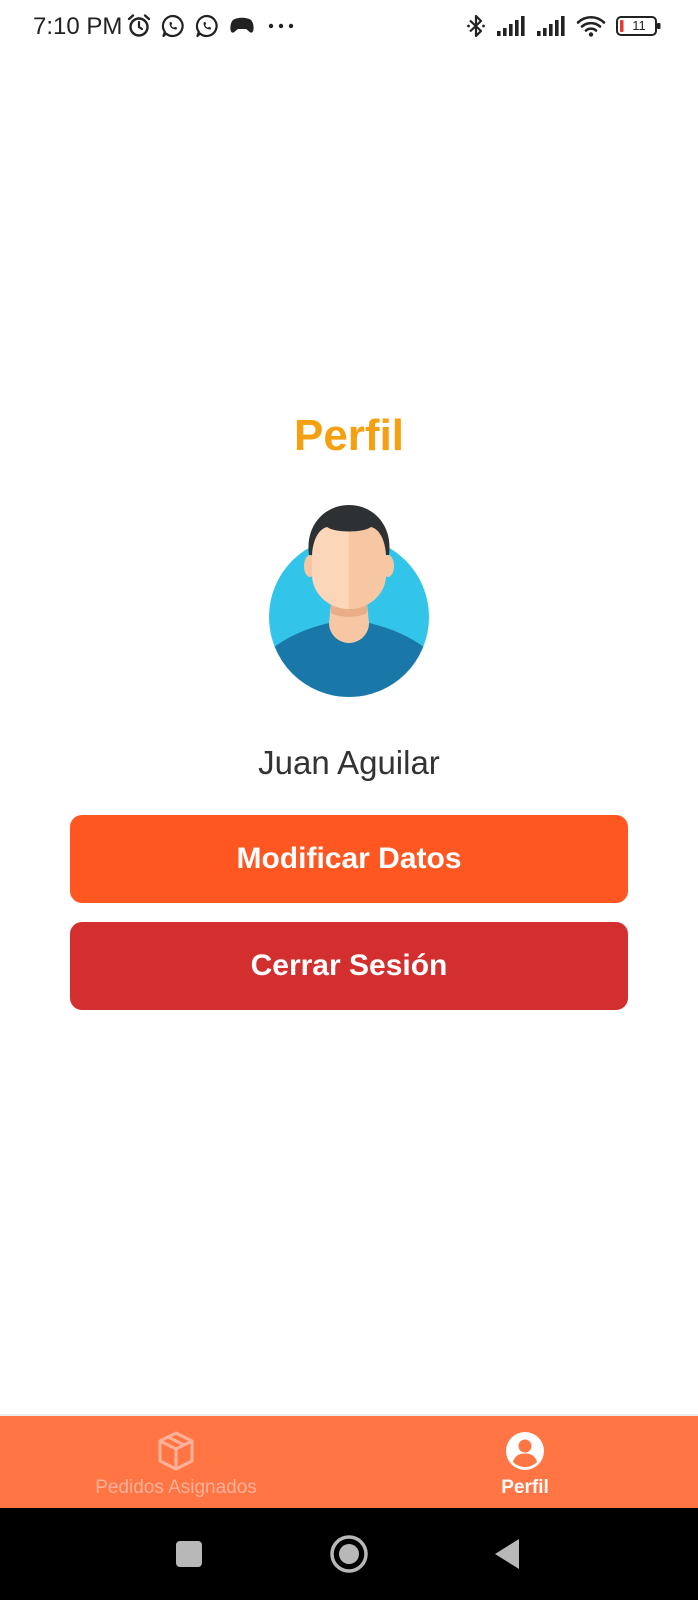 Image resolution: width=698 pixels, height=1600 pixels. Describe the element at coordinates (281, 26) in the screenshot. I see `more-dots-icon` at that location.